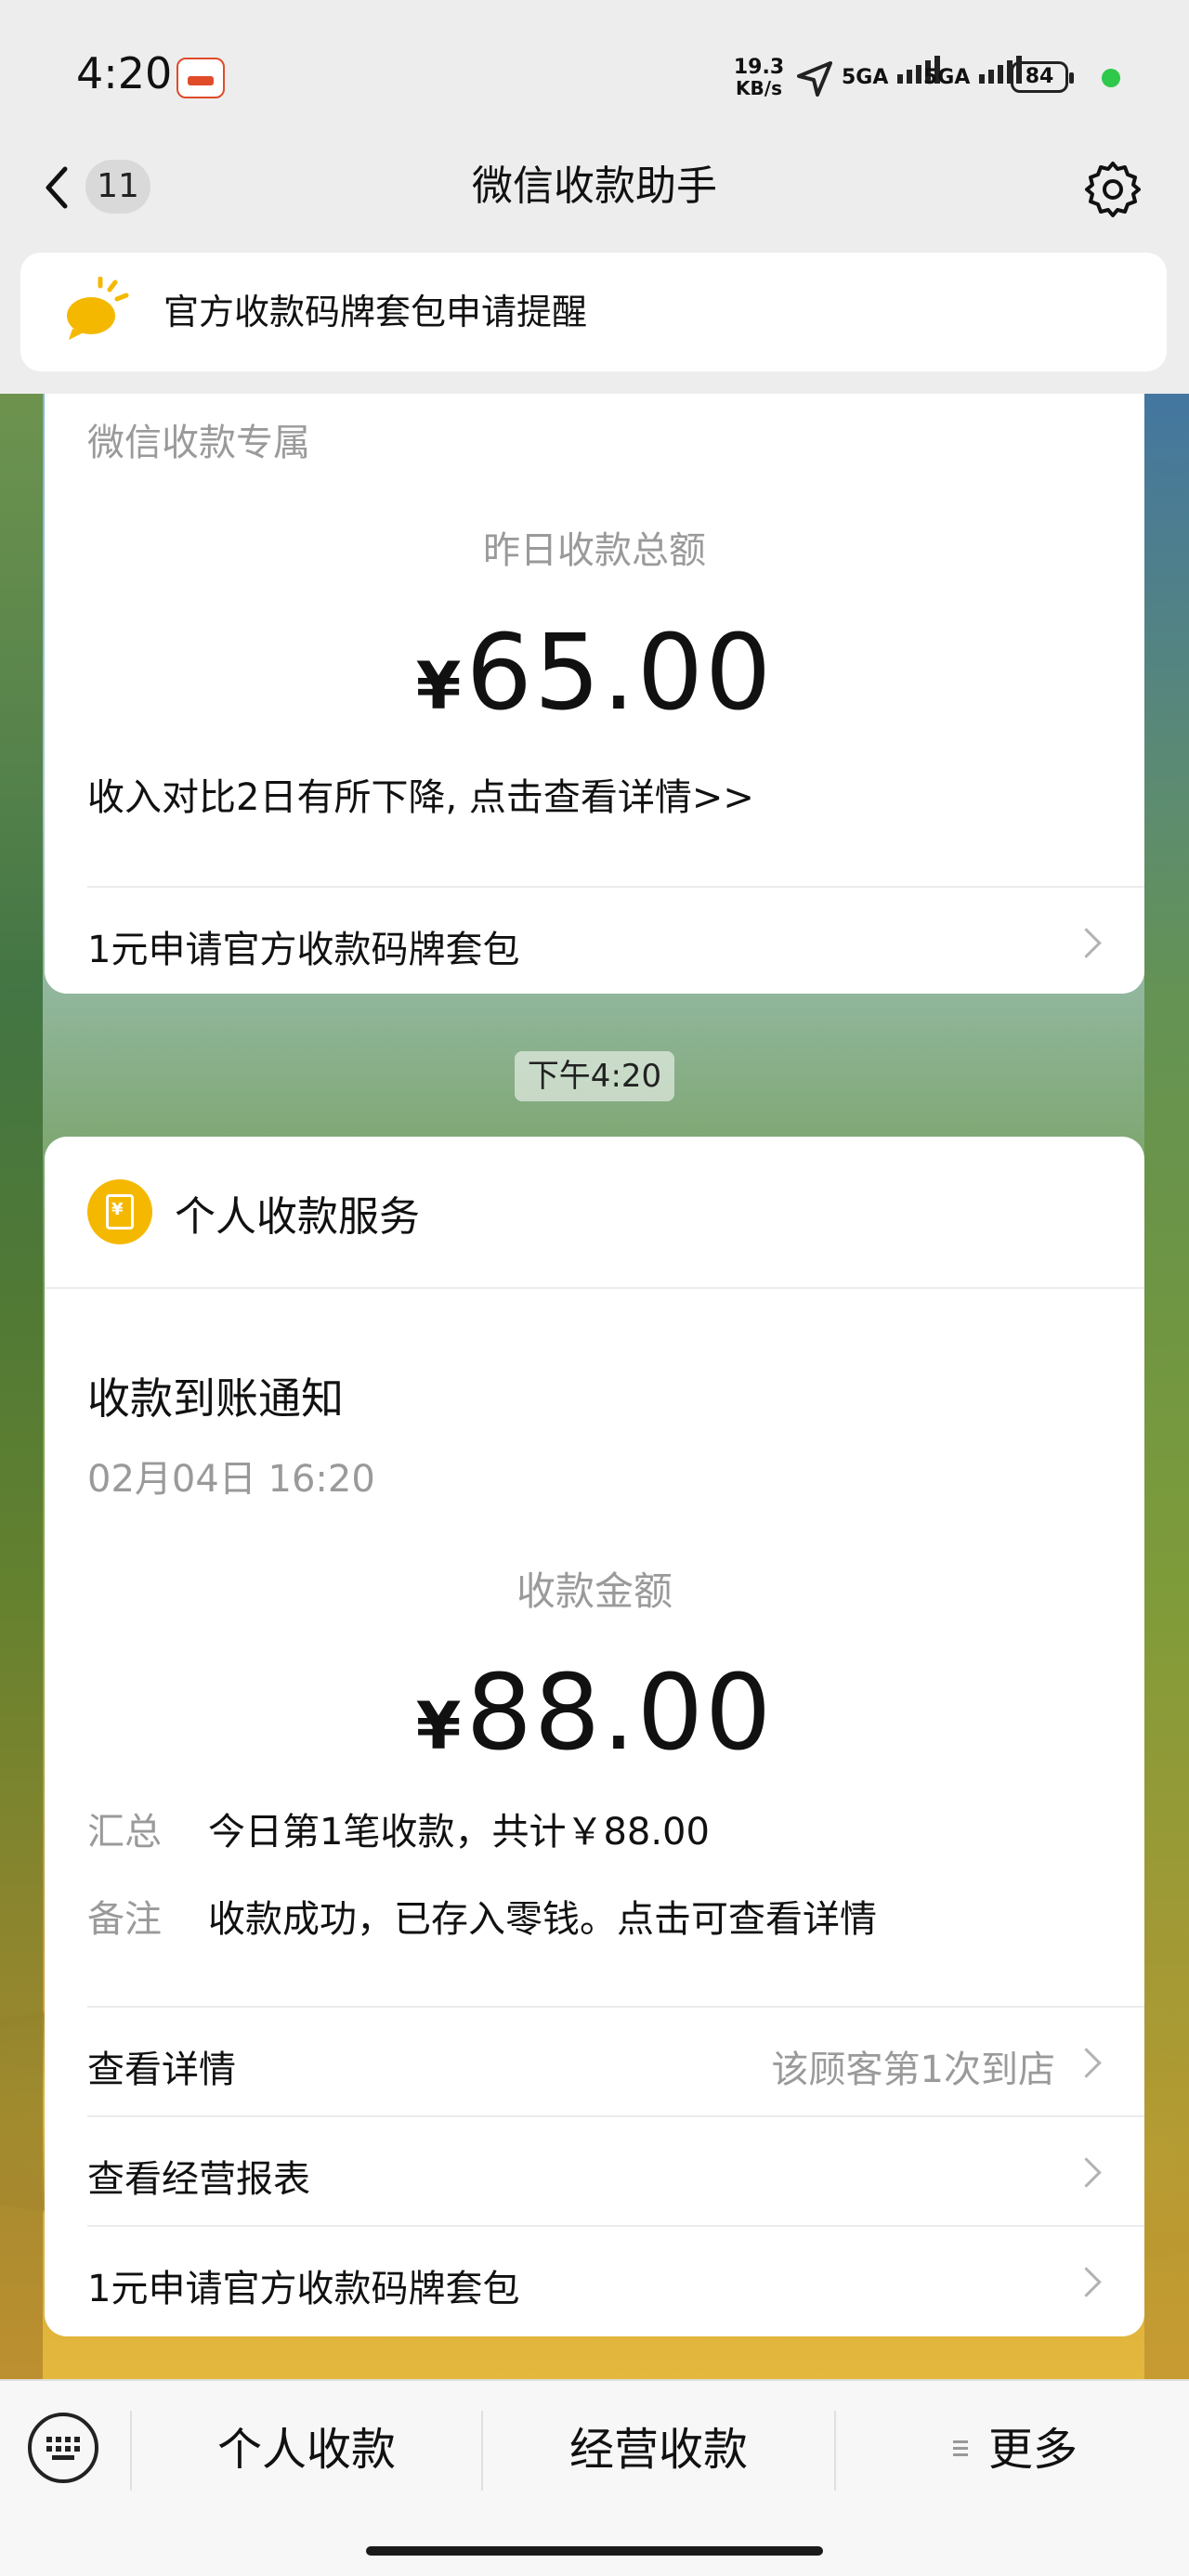  I want to click on amount-label: 收款金额, so click(594, 1591).